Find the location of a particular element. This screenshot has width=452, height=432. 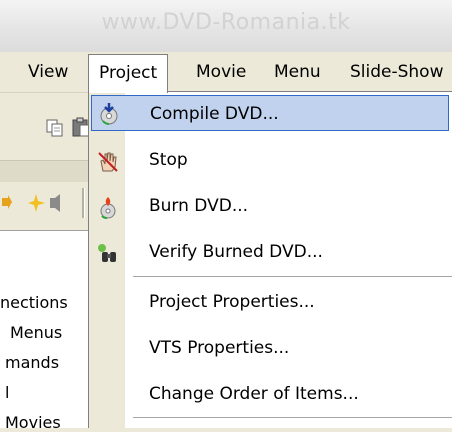

menu-menu: Menu is located at coordinates (297, 72).